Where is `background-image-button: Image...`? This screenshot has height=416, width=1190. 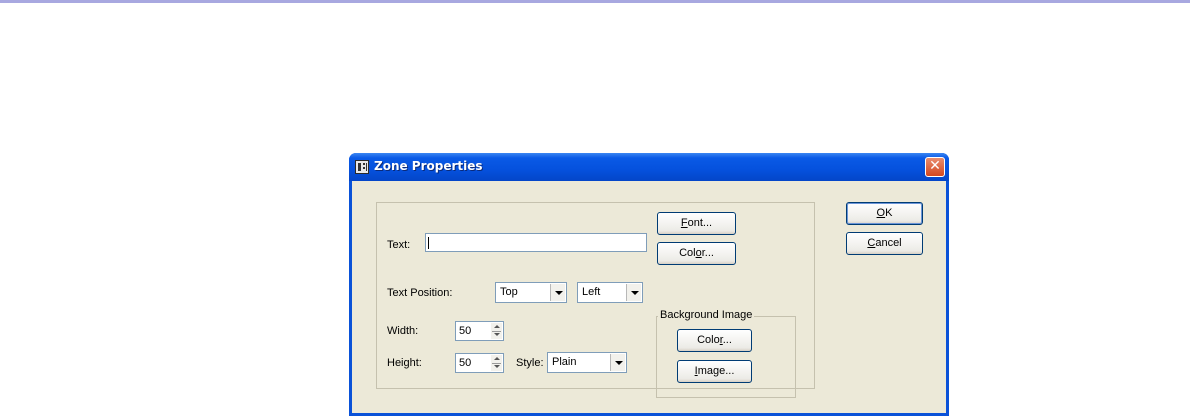 background-image-button: Image... is located at coordinates (714, 371).